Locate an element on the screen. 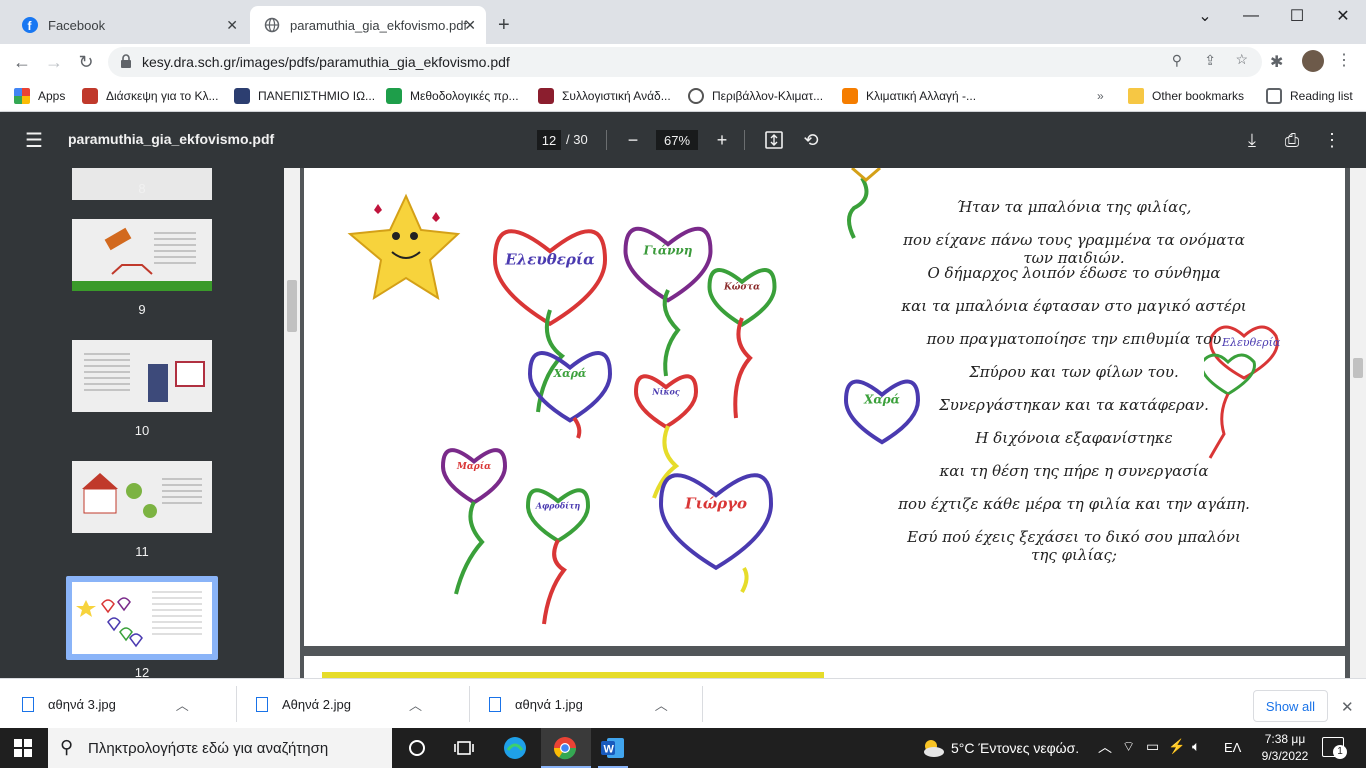 The width and height of the screenshot is (1366, 768). tab-pdf: paramuthia_gia_ekfovismo.pdf ✕ is located at coordinates (368, 25).